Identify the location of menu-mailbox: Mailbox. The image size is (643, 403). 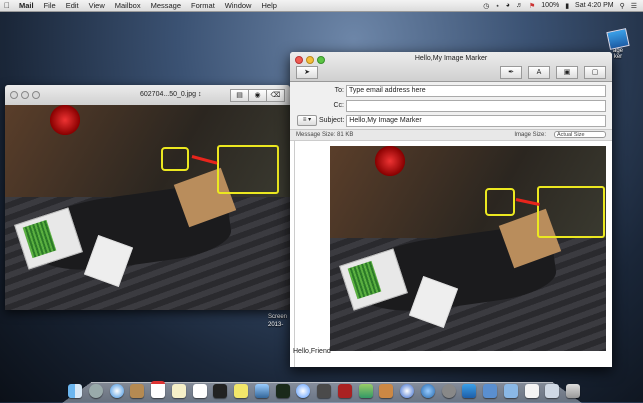
(128, 5).